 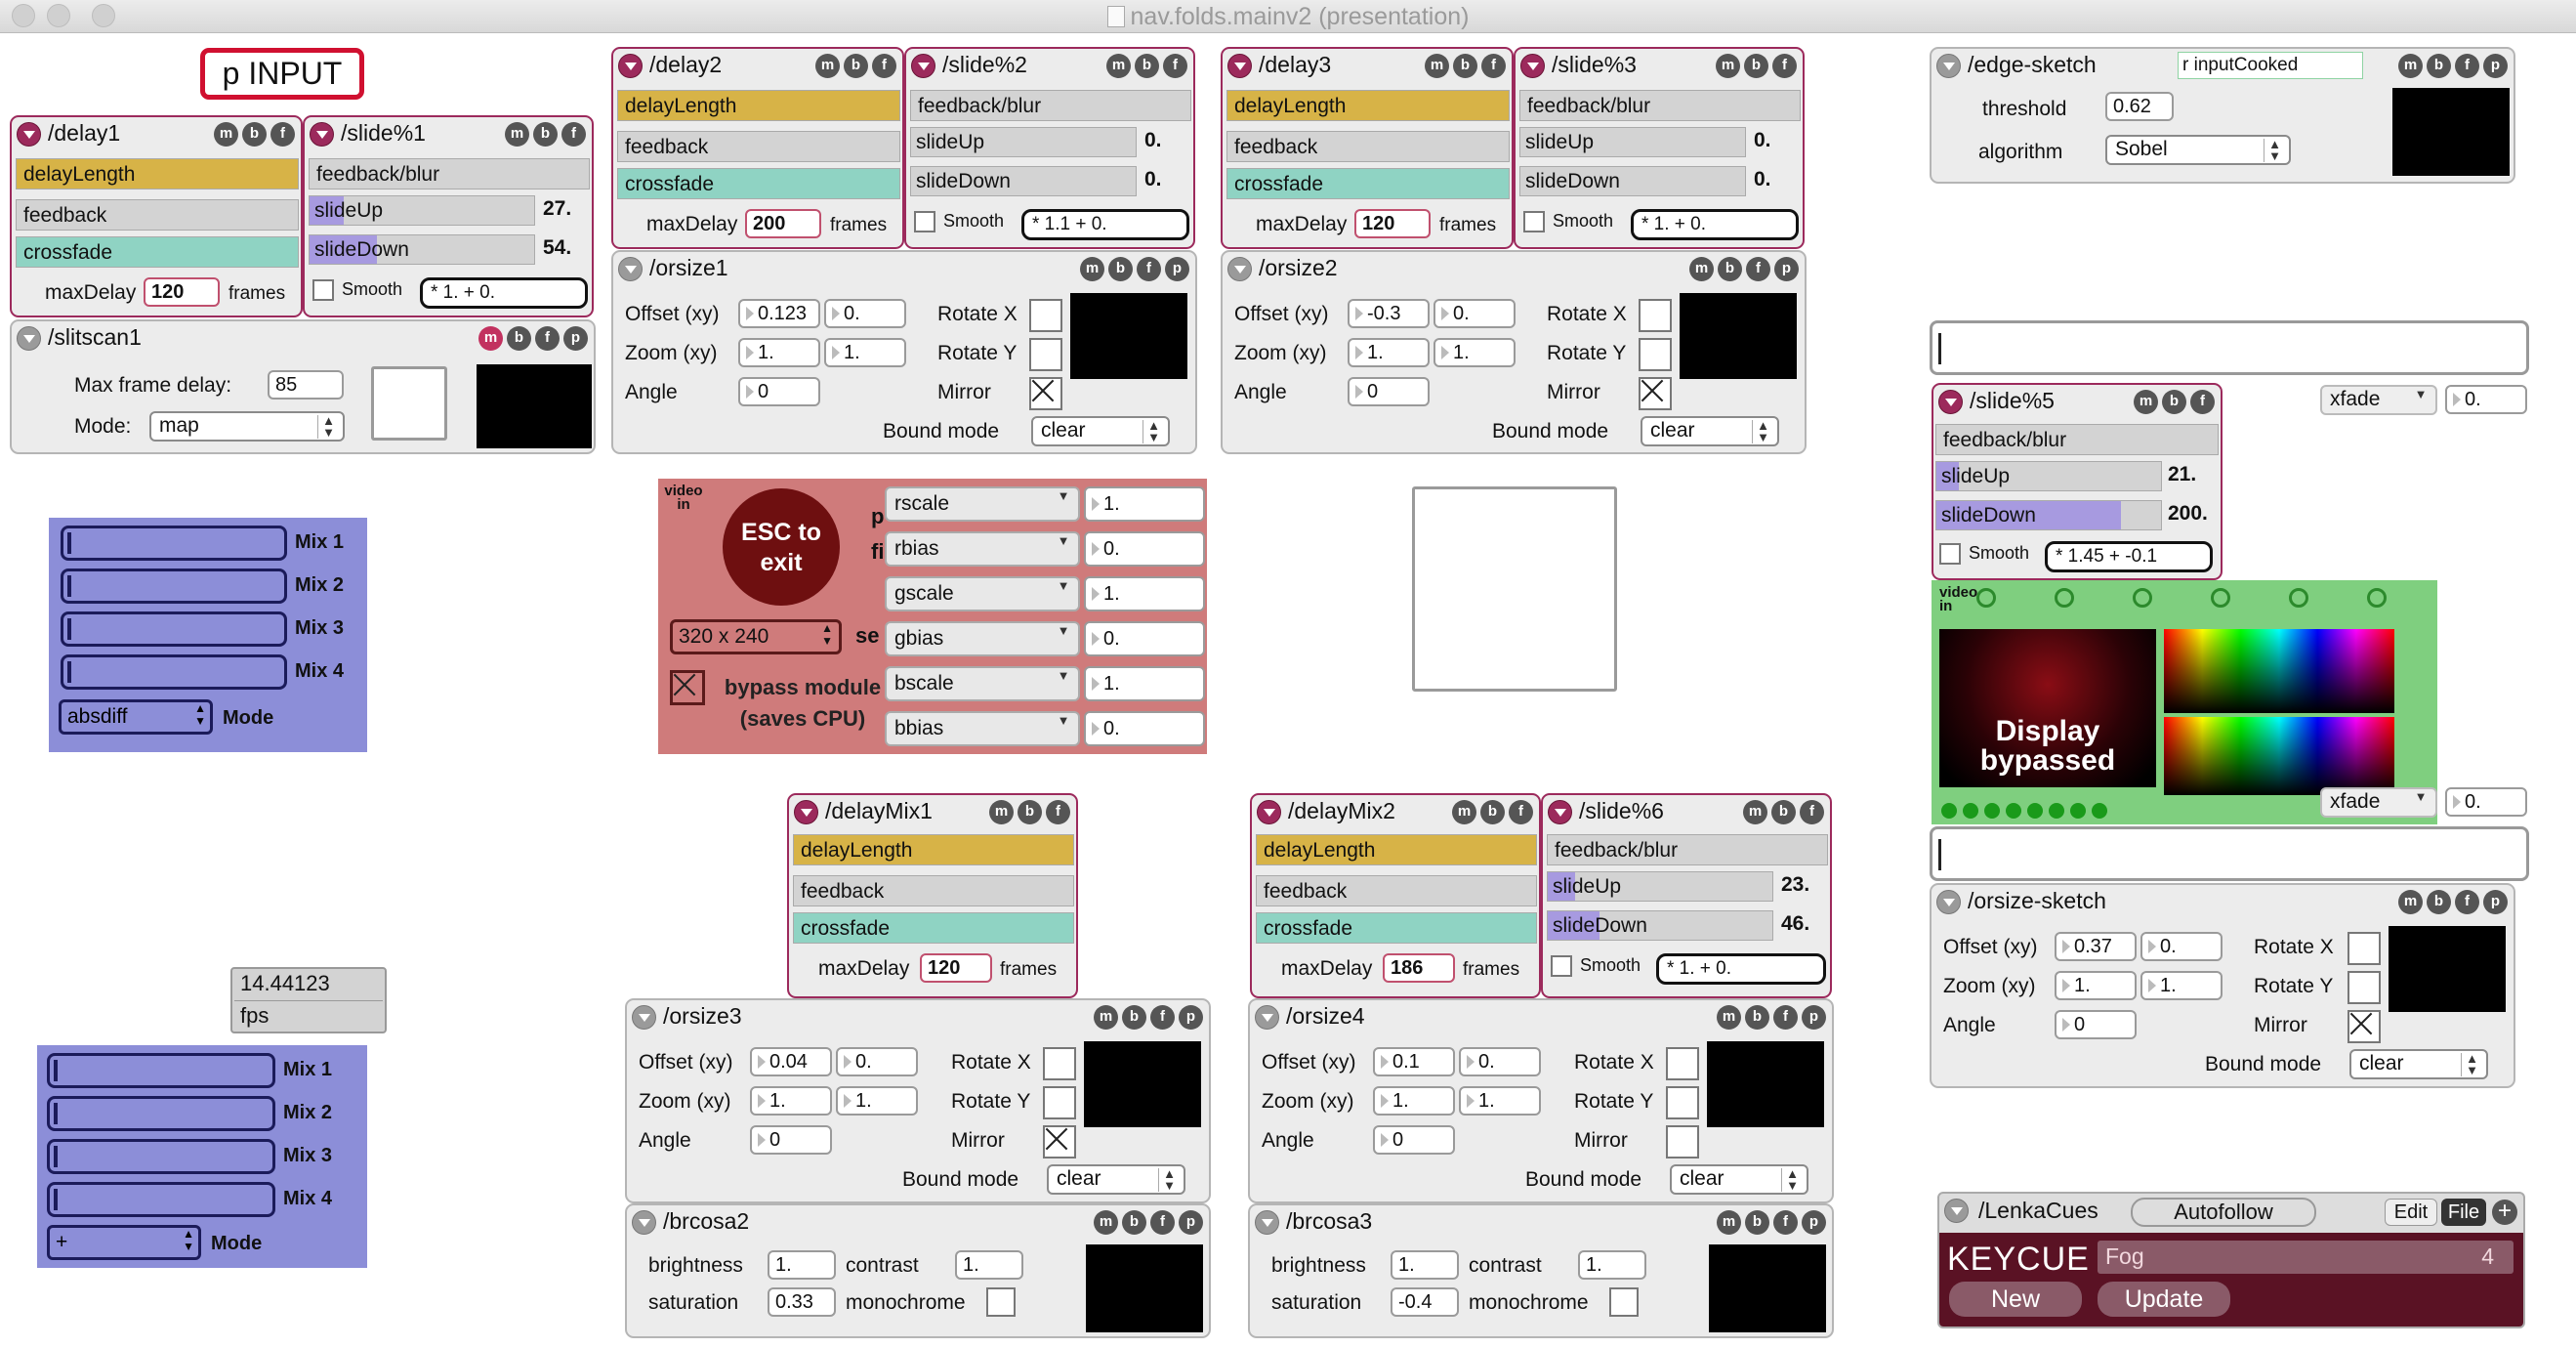 What do you see at coordinates (2486, 802) in the screenshot?
I see `xfade-value-bottom: 0.` at bounding box center [2486, 802].